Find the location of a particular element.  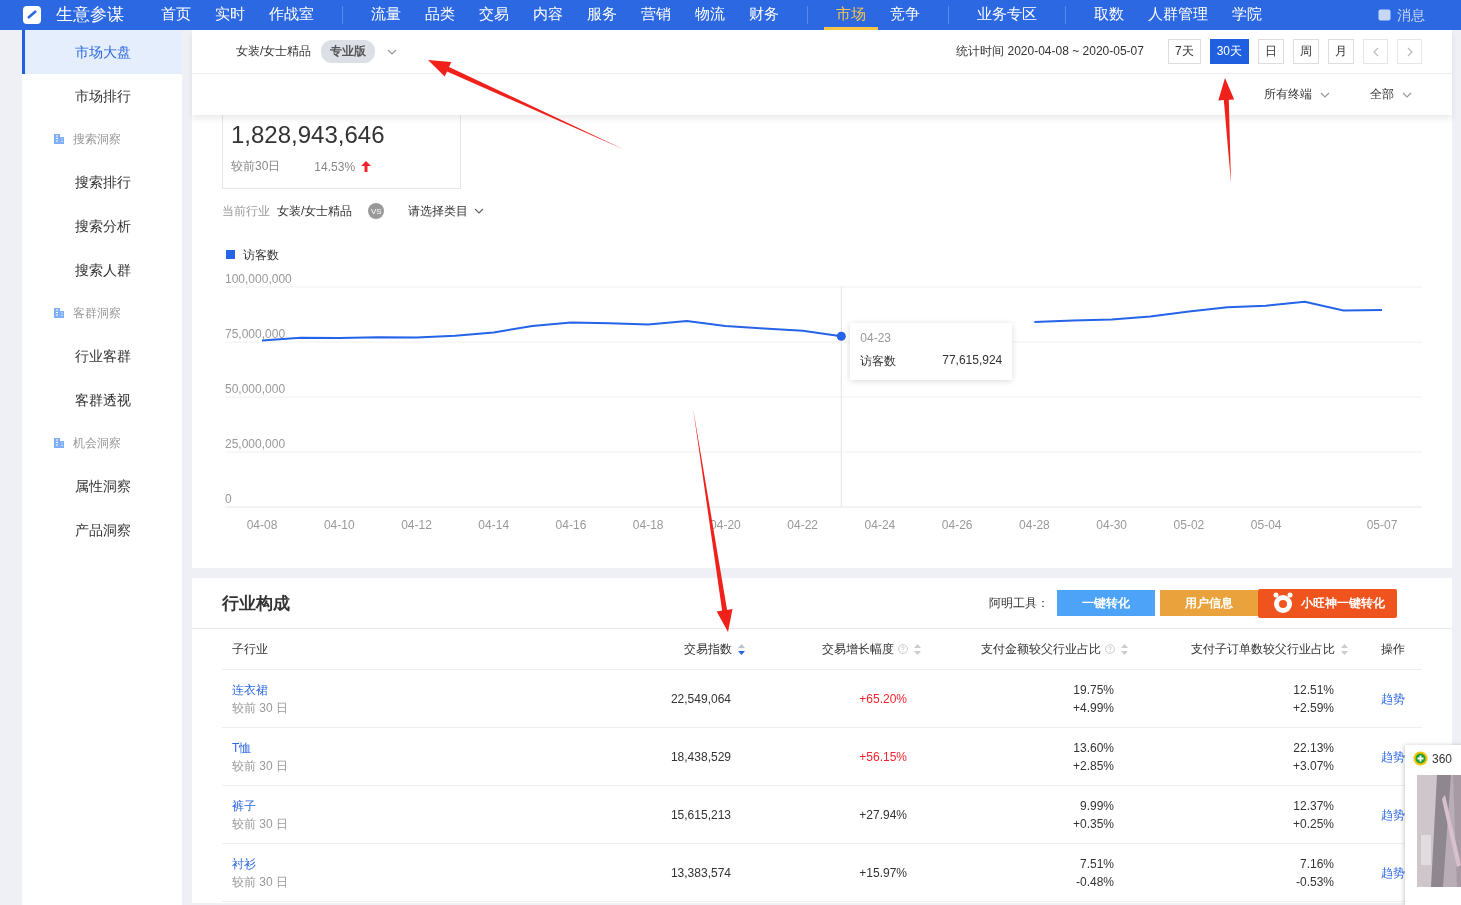

table-cell-text: +4.99% is located at coordinates (1093, 708).